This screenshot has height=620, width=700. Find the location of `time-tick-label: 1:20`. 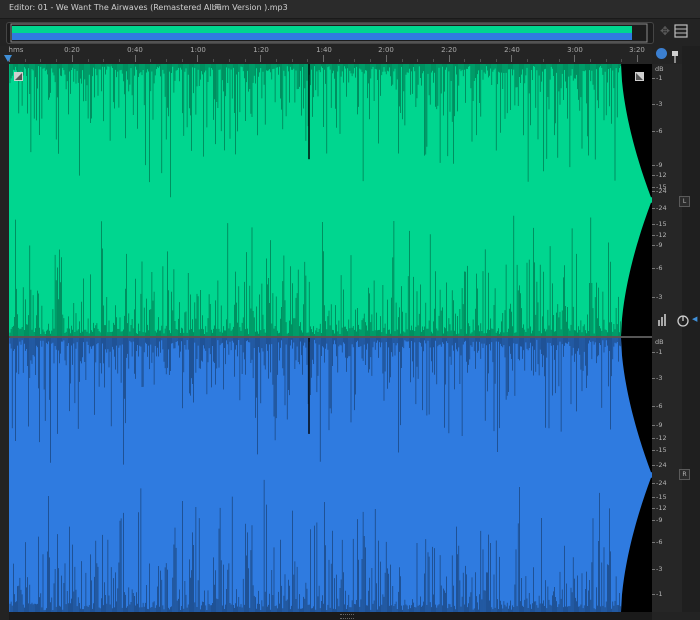

time-tick-label: 1:20 is located at coordinates (261, 50).